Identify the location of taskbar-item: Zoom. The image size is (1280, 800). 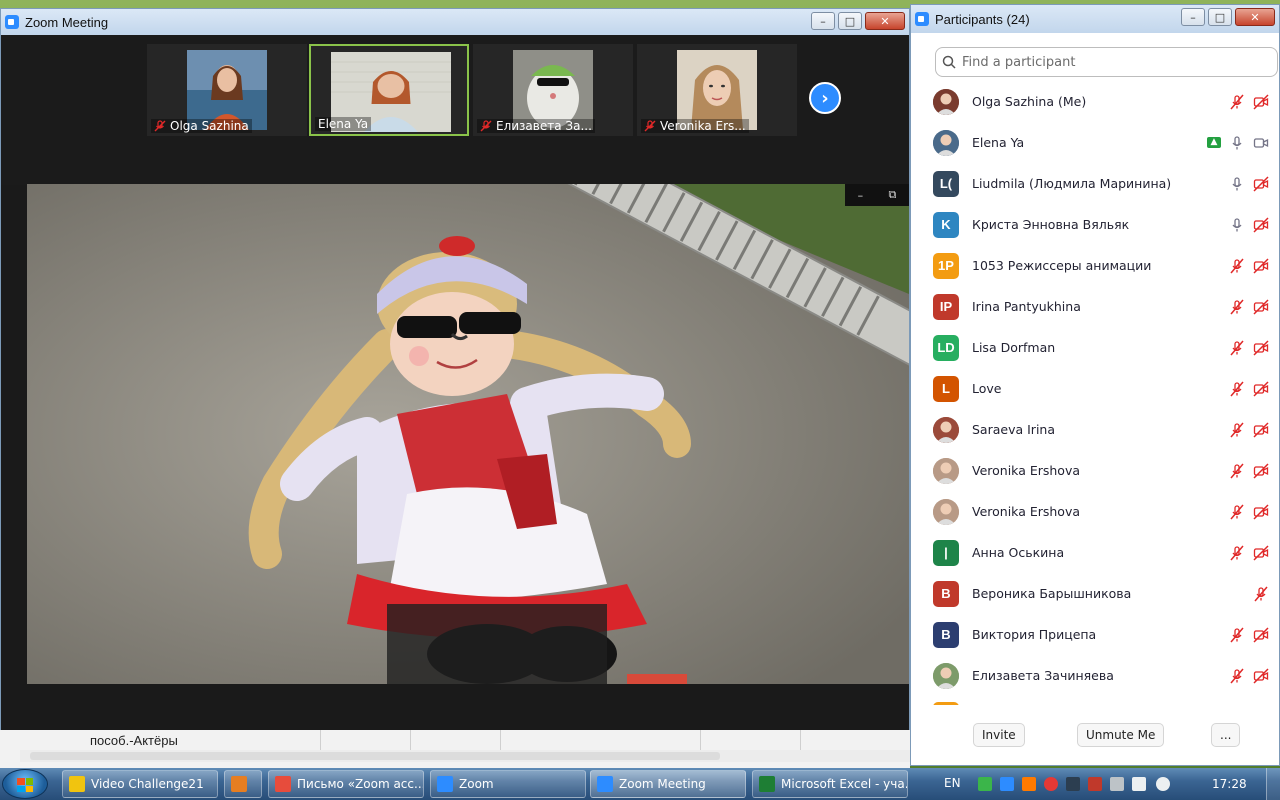
(508, 784).